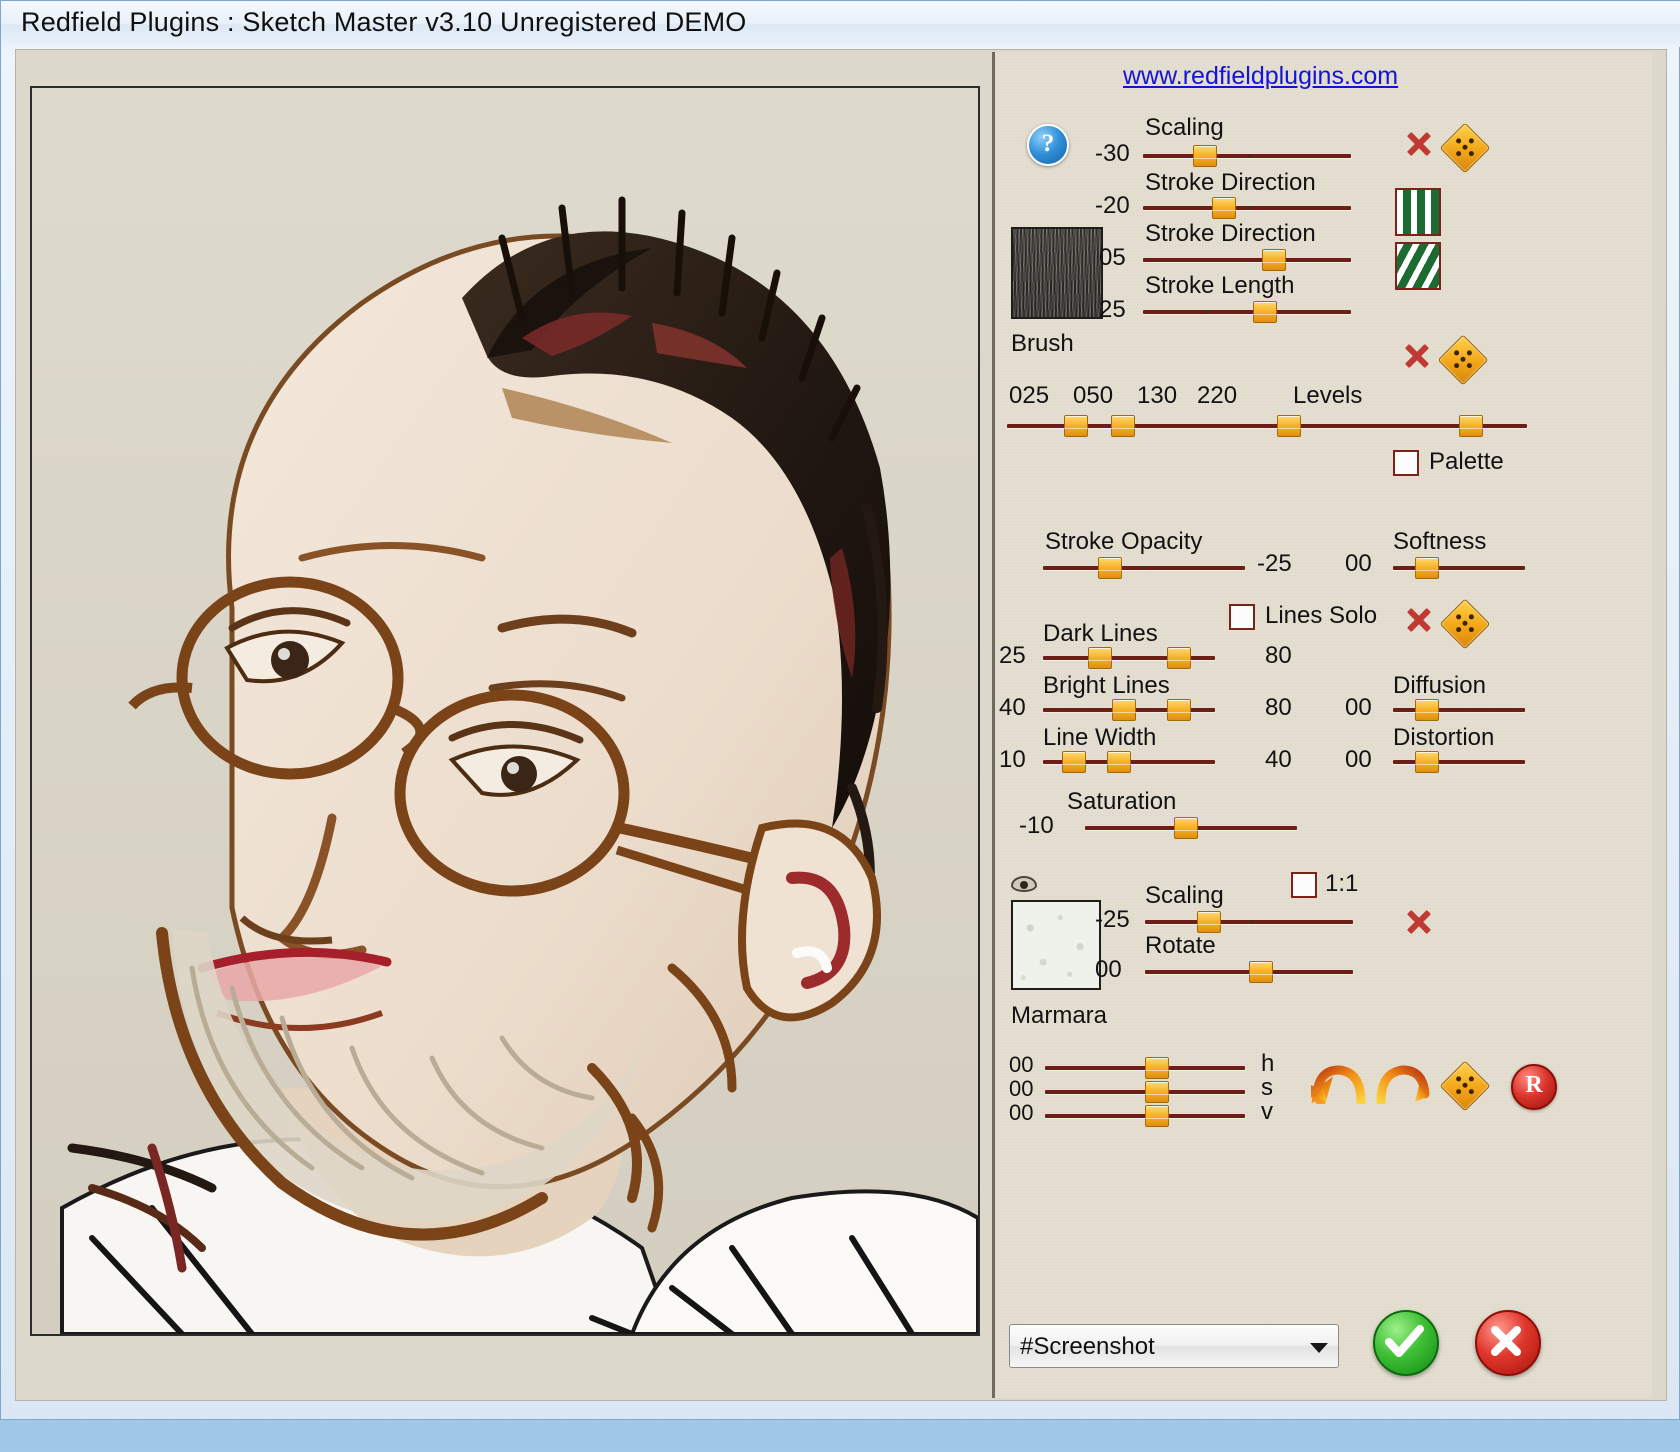  Describe the element at coordinates (1261, 972) in the screenshot. I see `texture-rotate-handle` at that location.